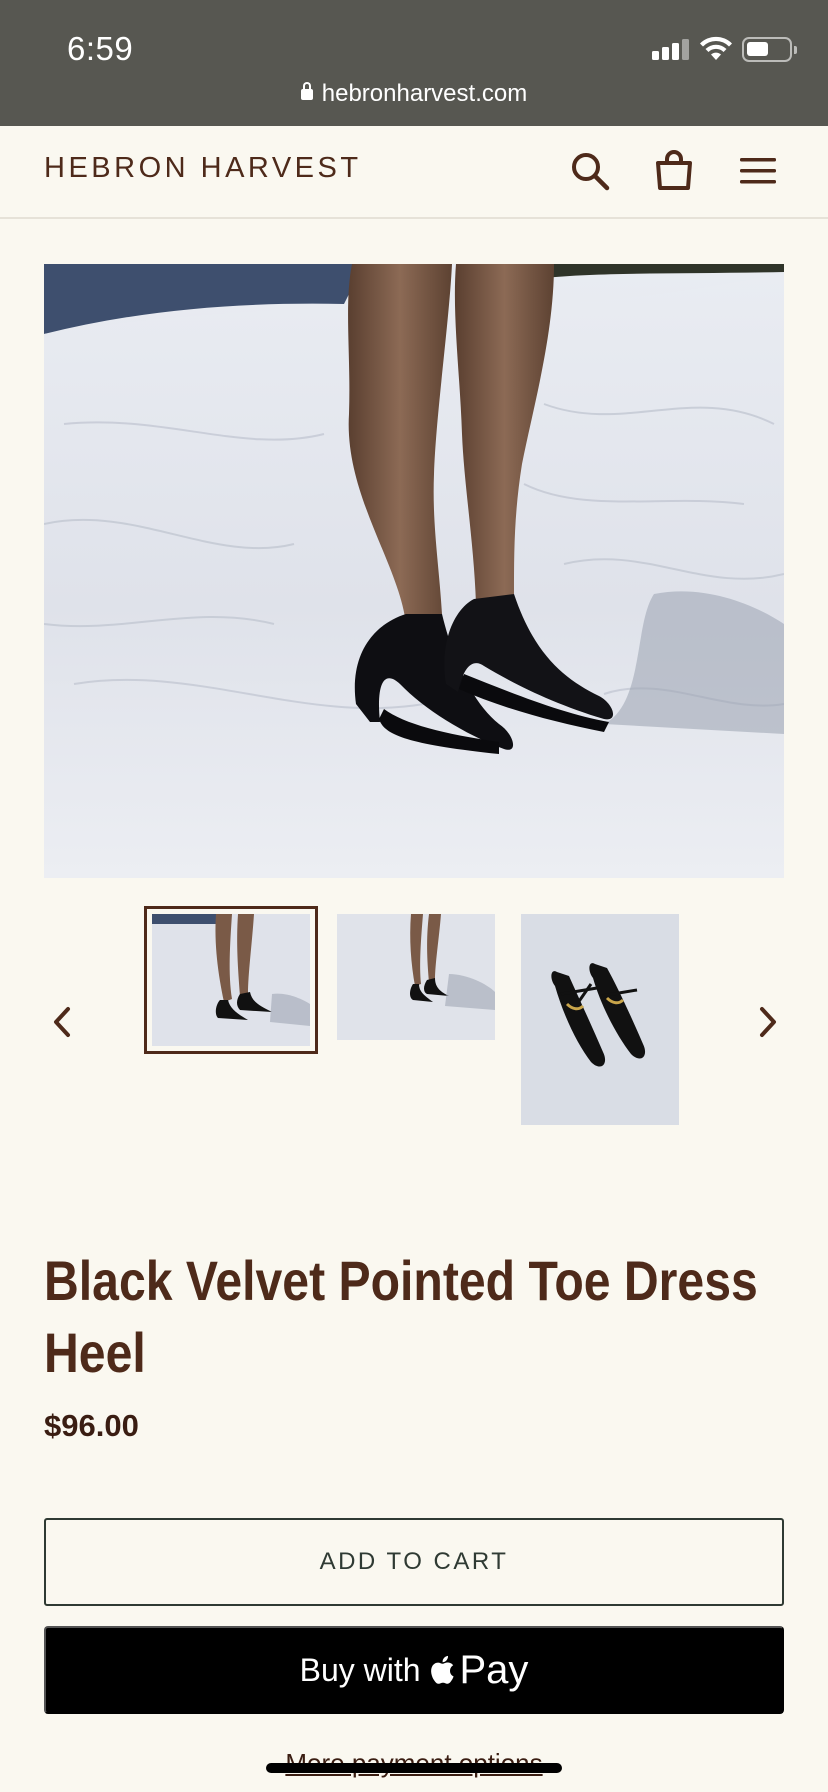  What do you see at coordinates (414, 63) in the screenshot?
I see `browser-top-bar: 6:59 hebronharvest.com` at bounding box center [414, 63].